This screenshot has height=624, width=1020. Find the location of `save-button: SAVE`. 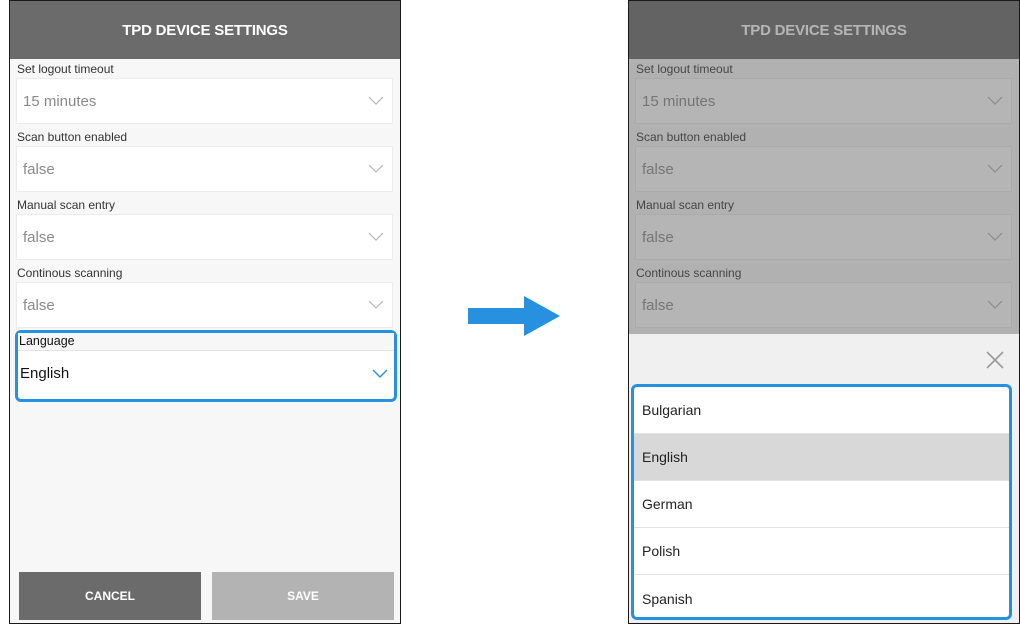

save-button: SAVE is located at coordinates (303, 596).